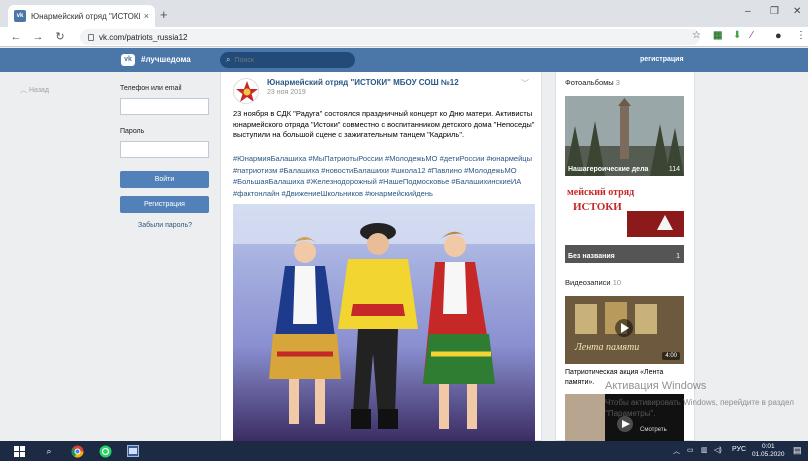  I want to click on vk-favicon-icon: vk, so click(20, 16).